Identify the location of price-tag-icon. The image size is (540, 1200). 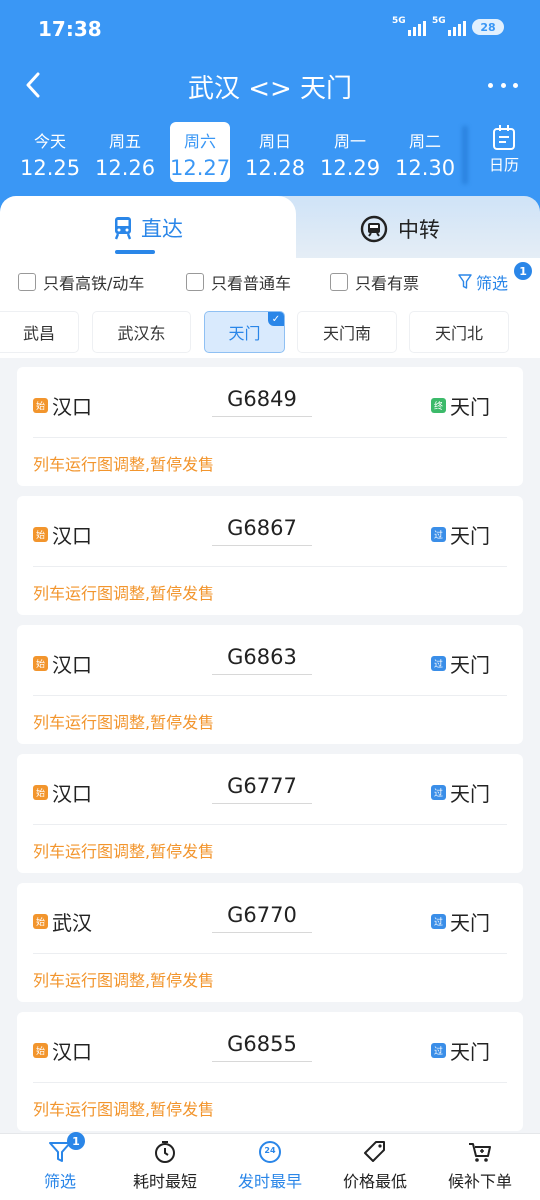
(375, 1152).